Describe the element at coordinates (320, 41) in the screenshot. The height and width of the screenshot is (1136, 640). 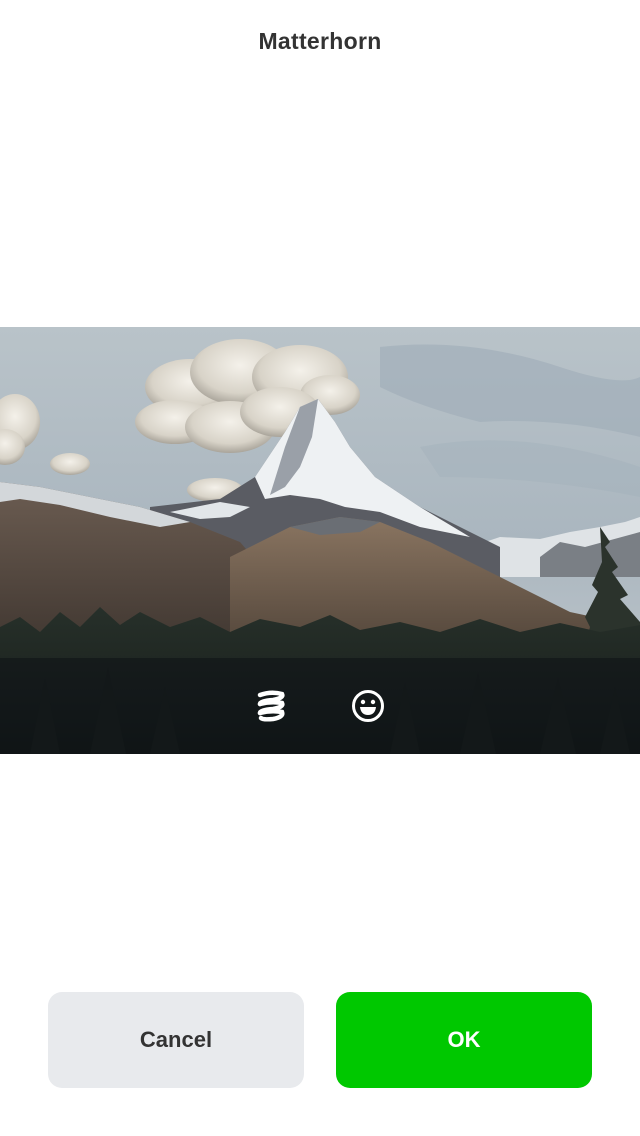
I see `page-title: Matterhorn` at that location.